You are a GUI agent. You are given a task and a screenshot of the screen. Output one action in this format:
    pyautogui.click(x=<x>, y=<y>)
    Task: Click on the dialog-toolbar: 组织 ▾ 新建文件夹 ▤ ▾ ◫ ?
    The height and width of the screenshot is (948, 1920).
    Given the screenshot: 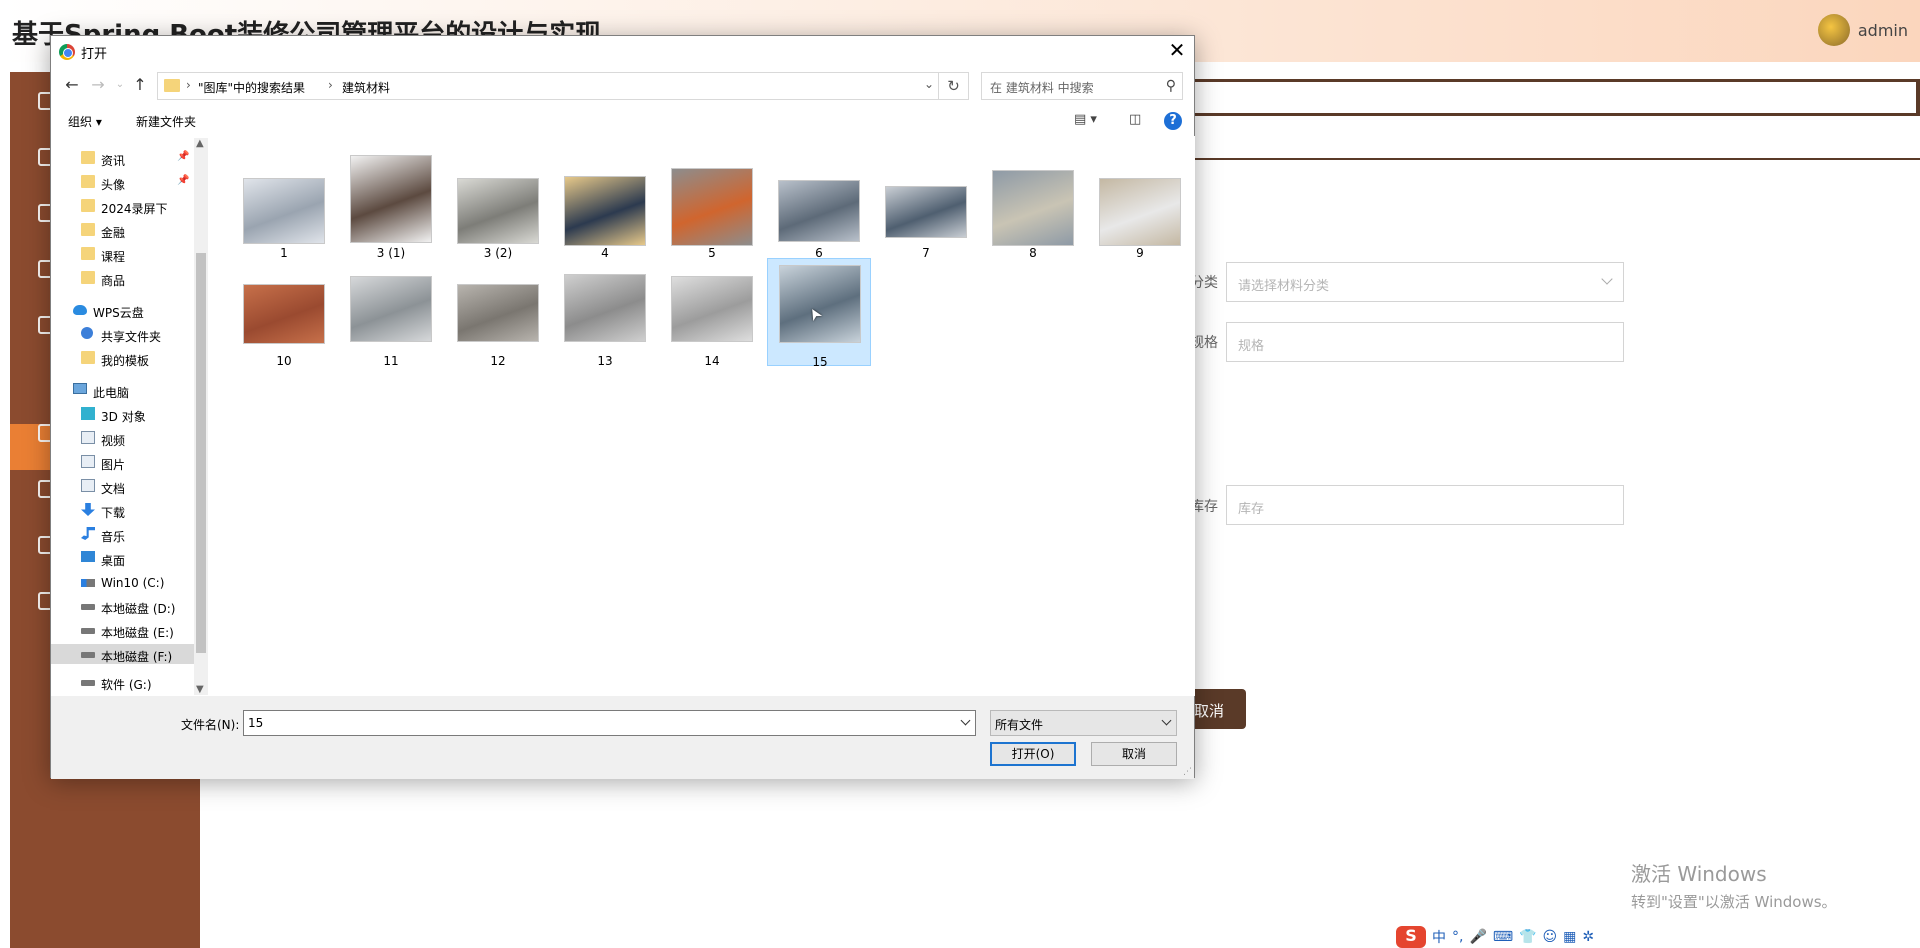 What is the action you would take?
    pyautogui.click(x=622, y=120)
    